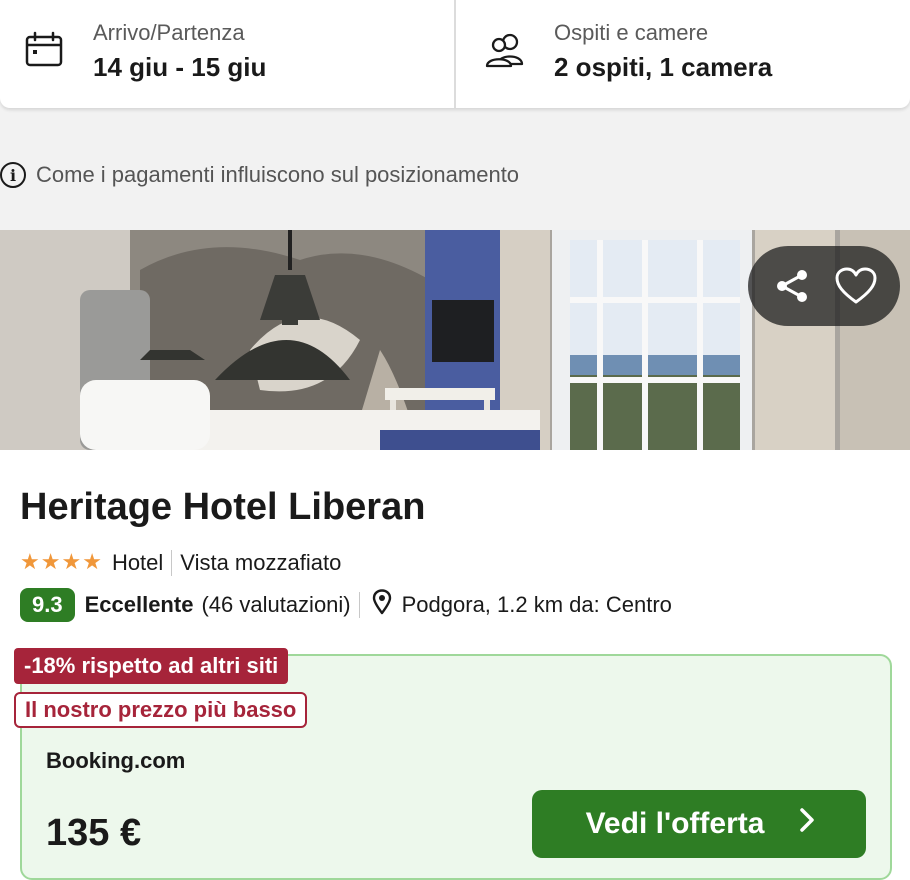 This screenshot has width=910, height=880. What do you see at coordinates (792, 286) in the screenshot?
I see `share-icon` at bounding box center [792, 286].